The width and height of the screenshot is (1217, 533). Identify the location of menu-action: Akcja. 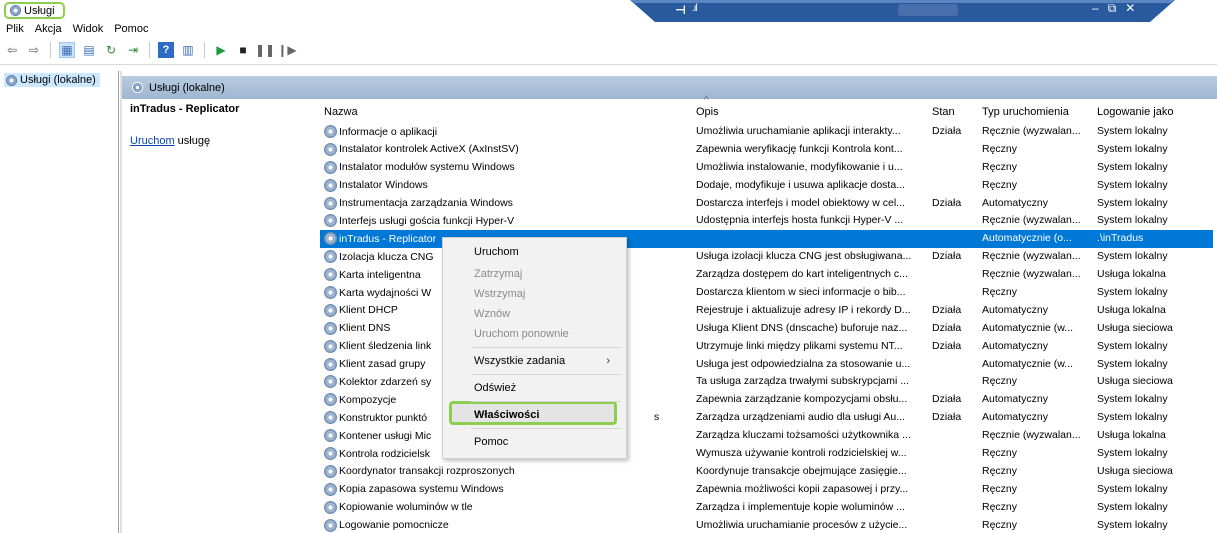
(48, 31).